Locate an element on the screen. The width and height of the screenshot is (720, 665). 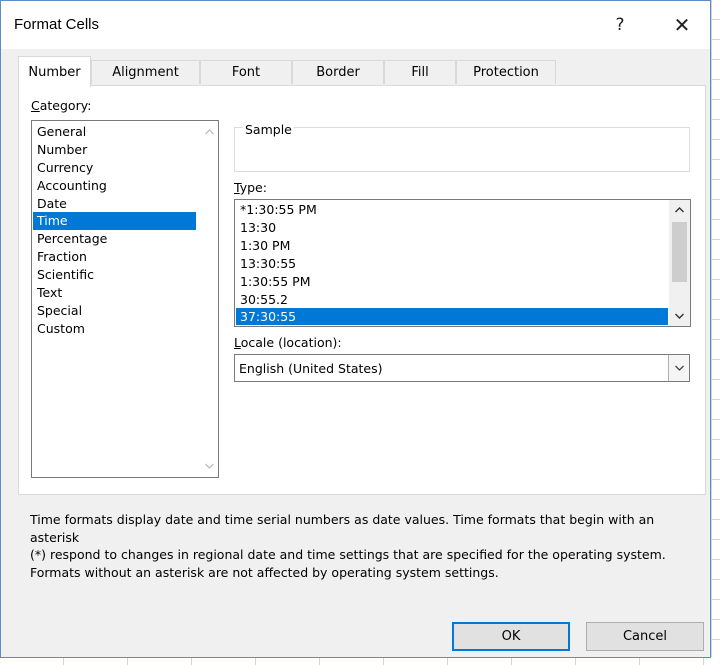
tab-fill: Fill is located at coordinates (420, 72).